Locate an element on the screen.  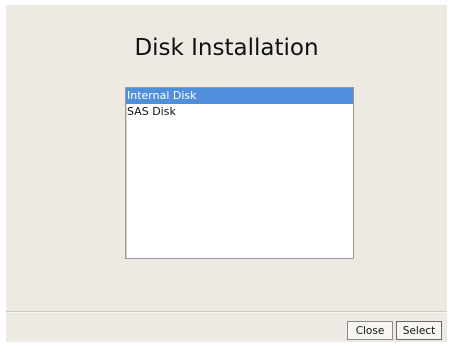
select-button: Select is located at coordinates (419, 330).